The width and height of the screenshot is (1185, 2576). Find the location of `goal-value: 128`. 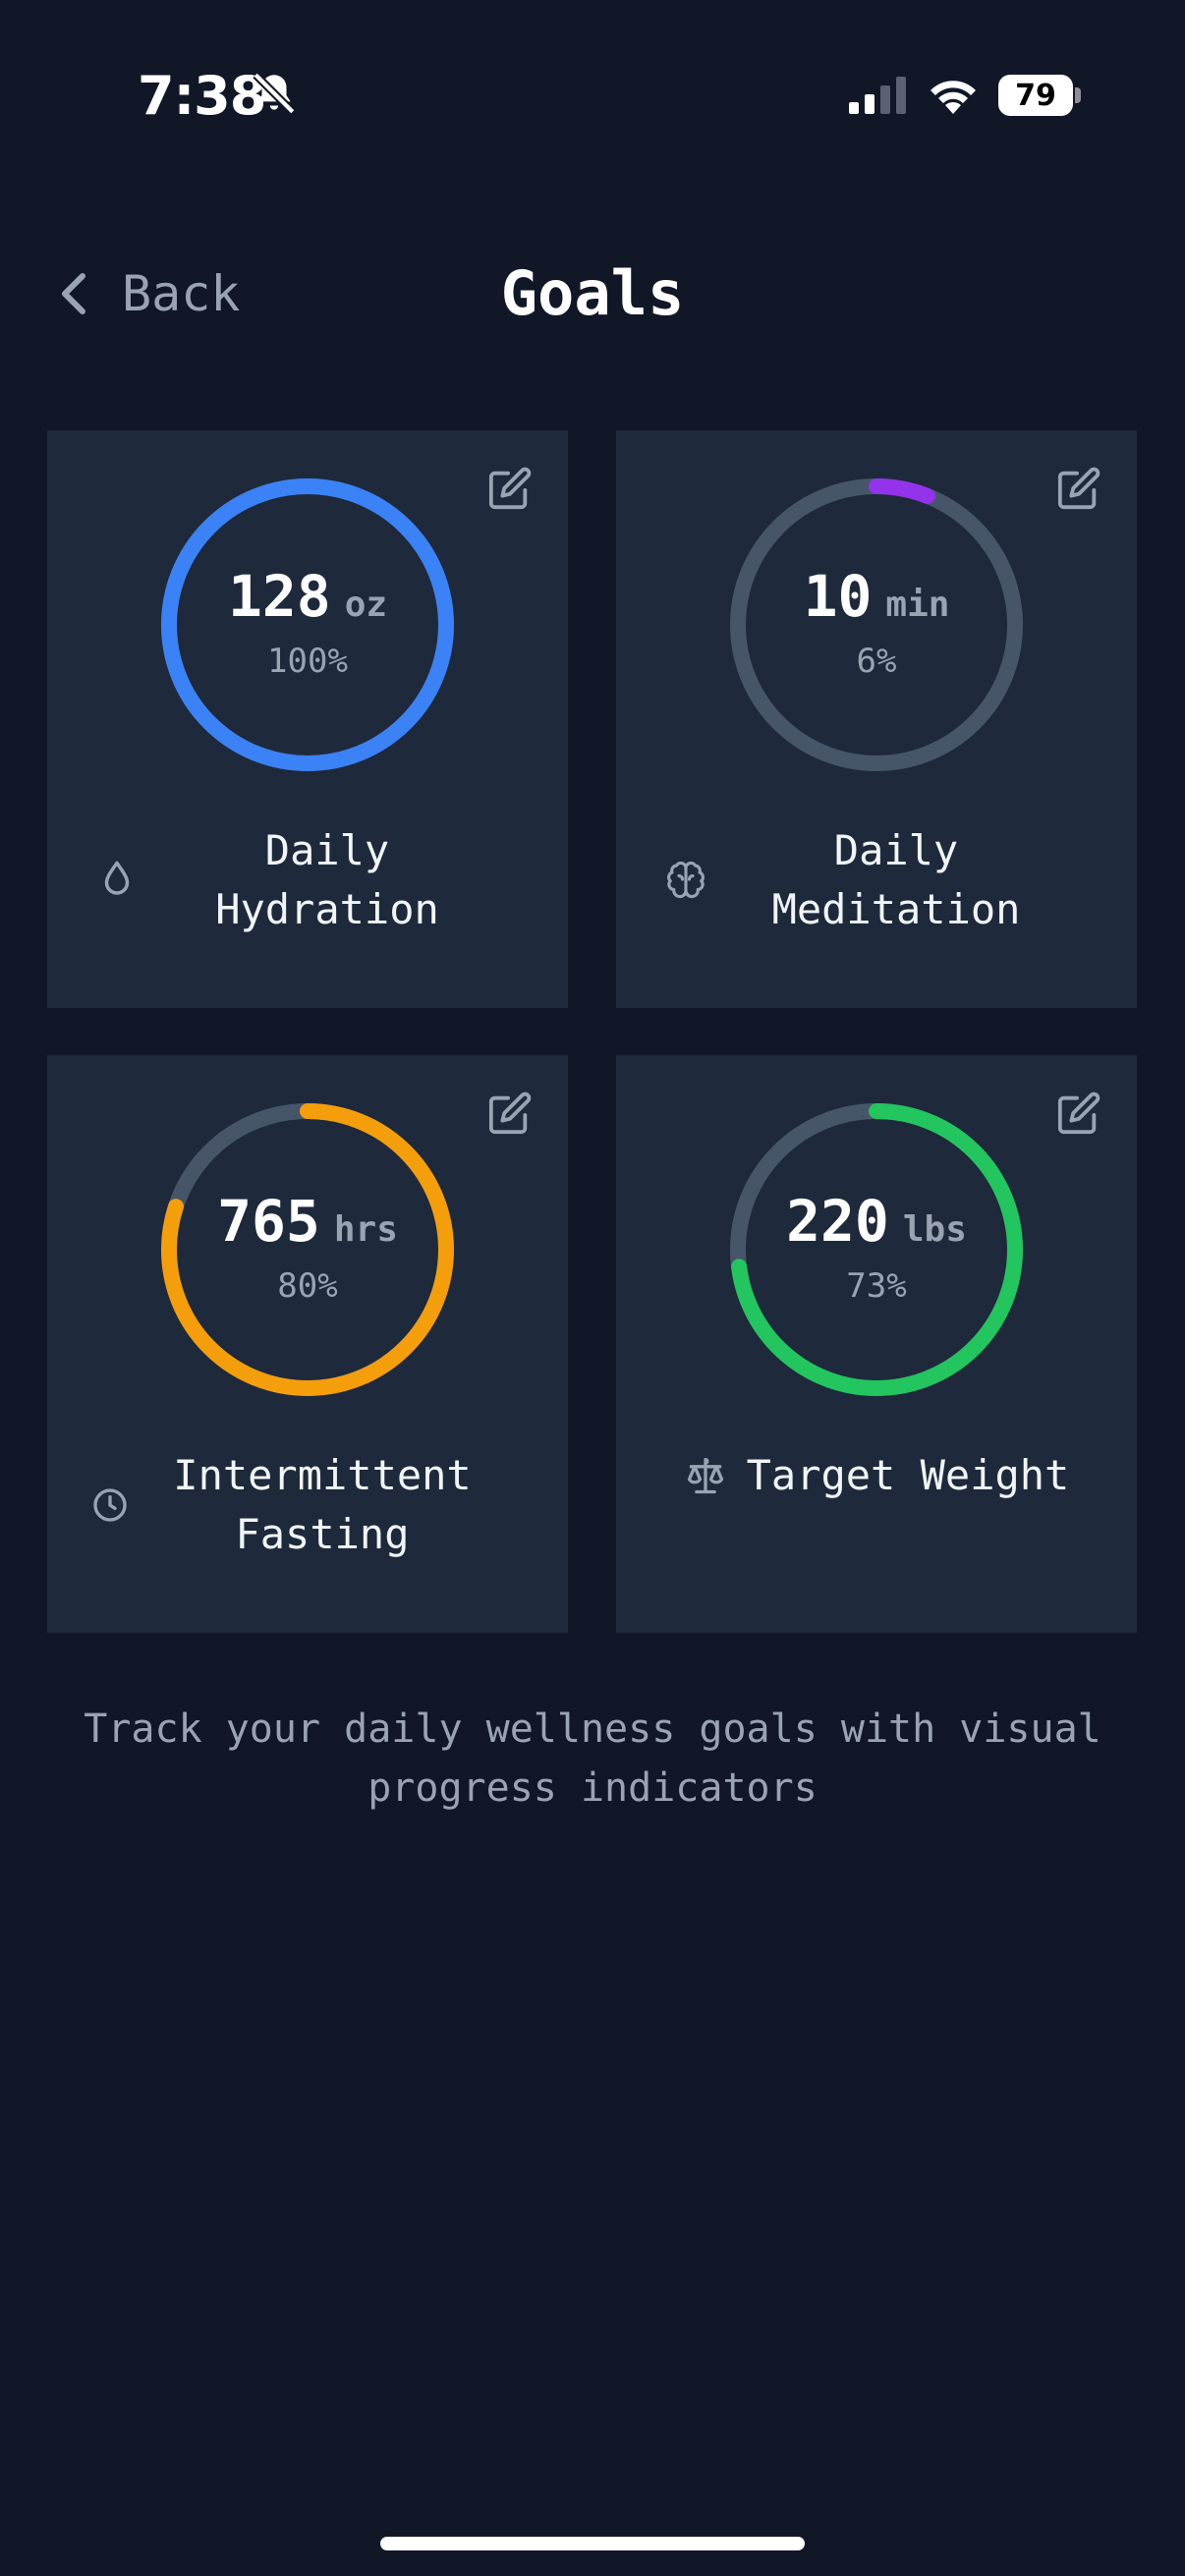

goal-value: 128 is located at coordinates (279, 596).